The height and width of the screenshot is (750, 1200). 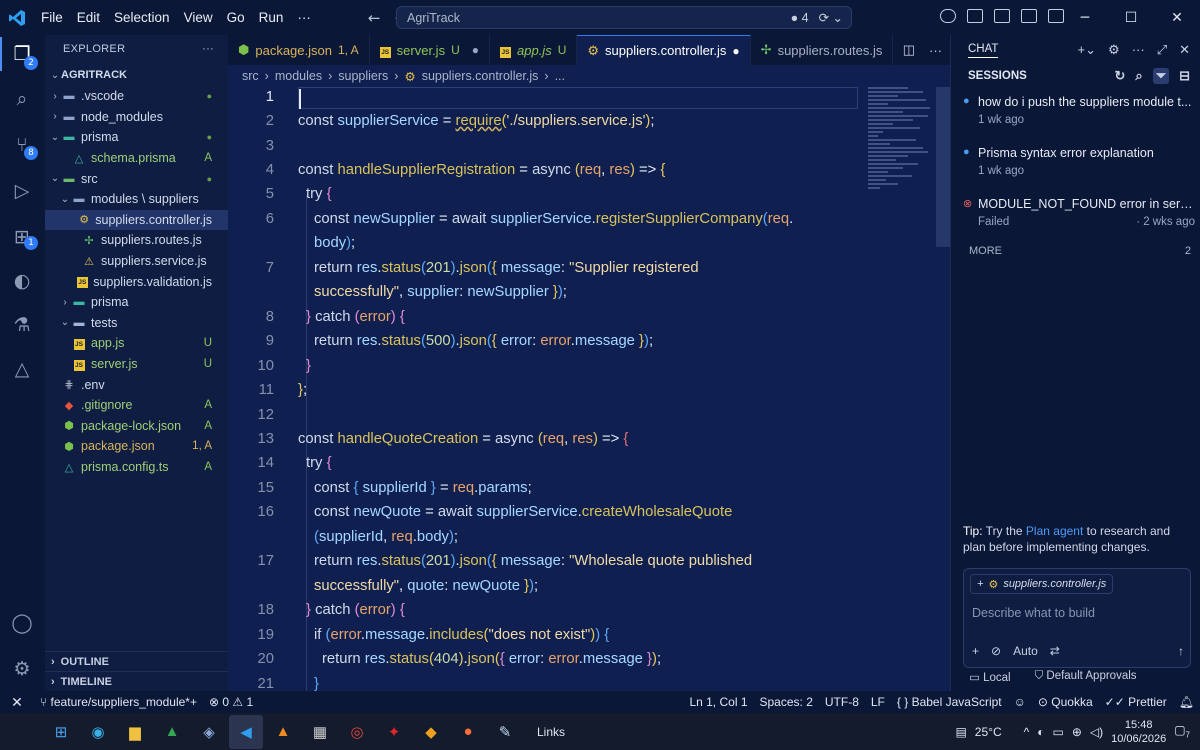 What do you see at coordinates (975, 16) in the screenshot?
I see `customize-layout-icon` at bounding box center [975, 16].